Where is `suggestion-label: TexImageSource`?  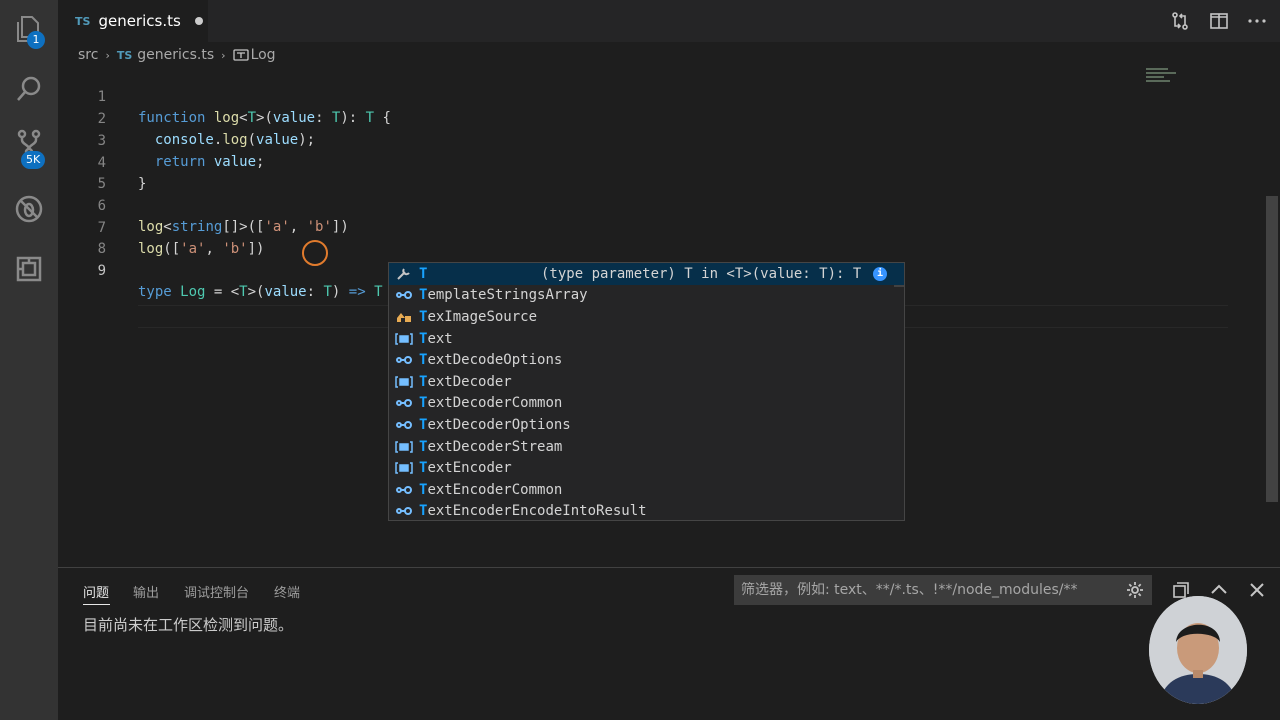
suggestion-label: TexImageSource is located at coordinates (478, 317).